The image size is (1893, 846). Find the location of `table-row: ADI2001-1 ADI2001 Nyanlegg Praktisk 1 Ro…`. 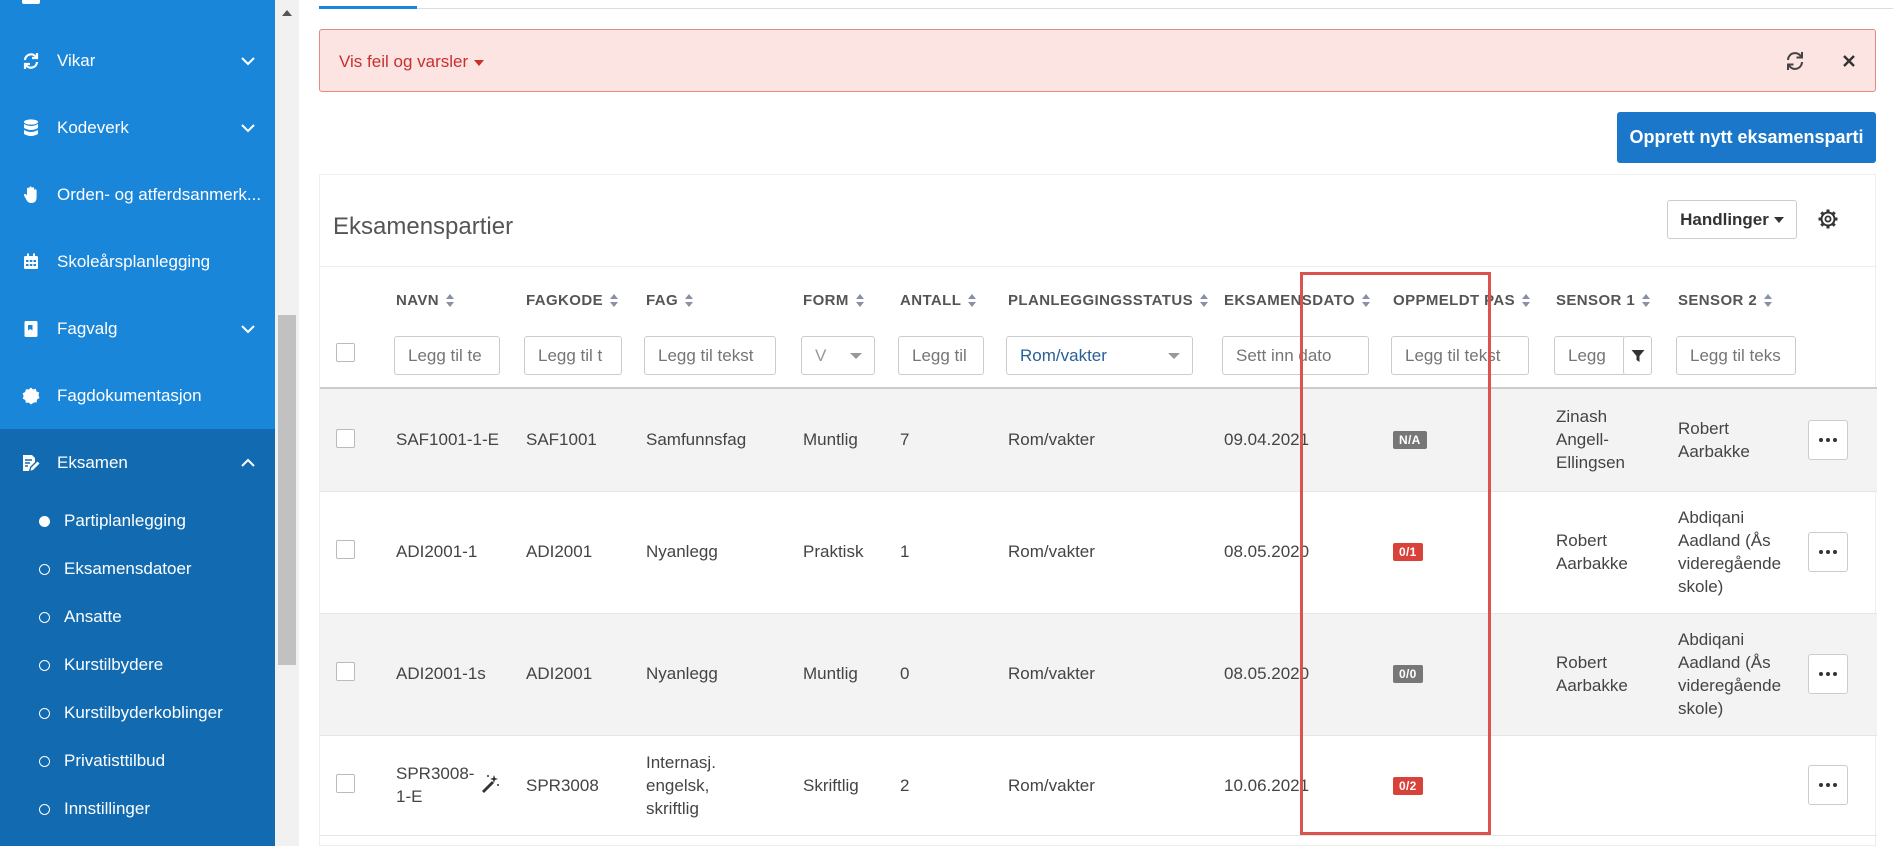

table-row: ADI2001-1 ADI2001 Nyanlegg Praktisk 1 Ro… is located at coordinates (1098, 553).